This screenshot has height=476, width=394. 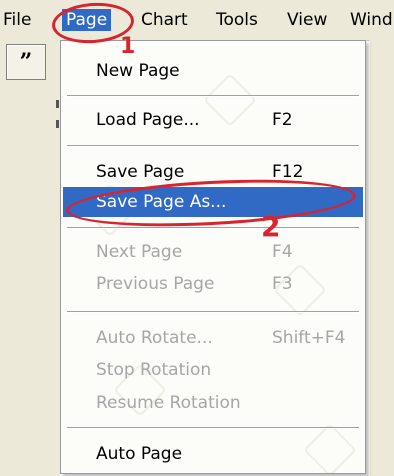 I want to click on menu-item-new-page: New Page, so click(x=213, y=71).